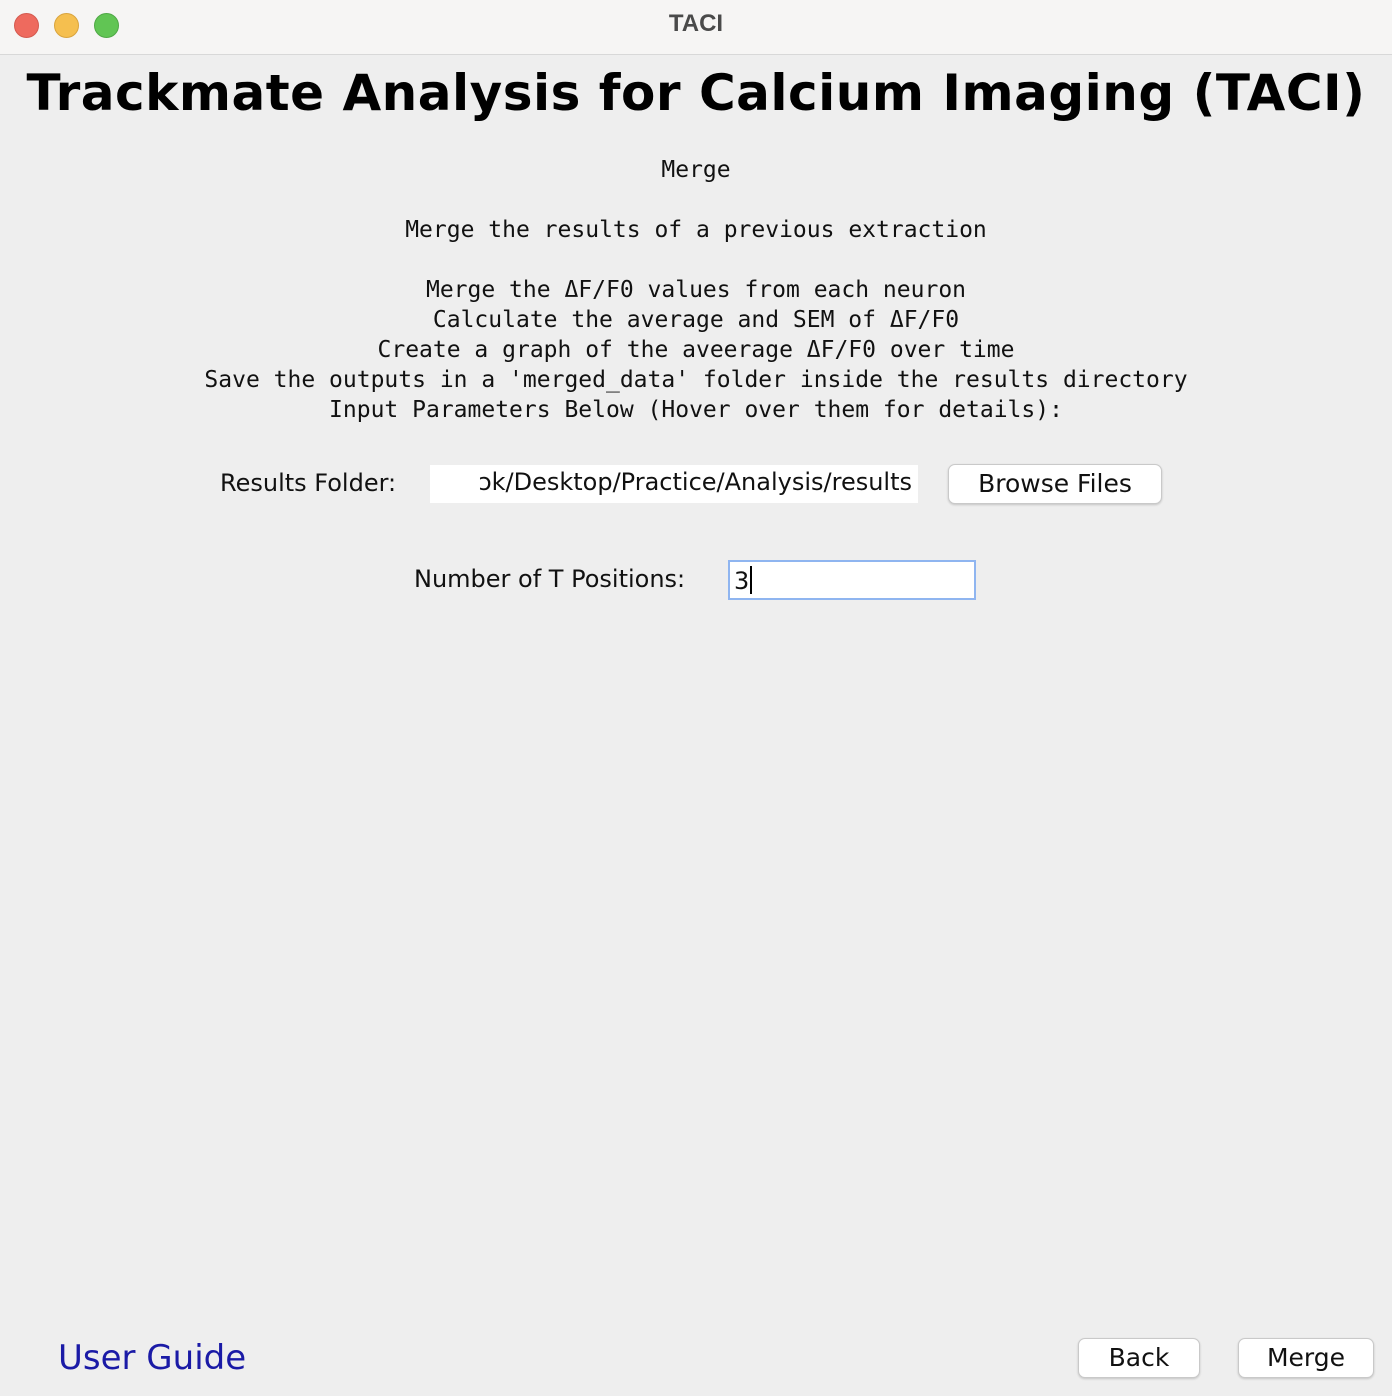 The image size is (1392, 1396). Describe the element at coordinates (696, 320) in the screenshot. I see `step-line: Calculate the average and SEM of ΔF/F0` at that location.